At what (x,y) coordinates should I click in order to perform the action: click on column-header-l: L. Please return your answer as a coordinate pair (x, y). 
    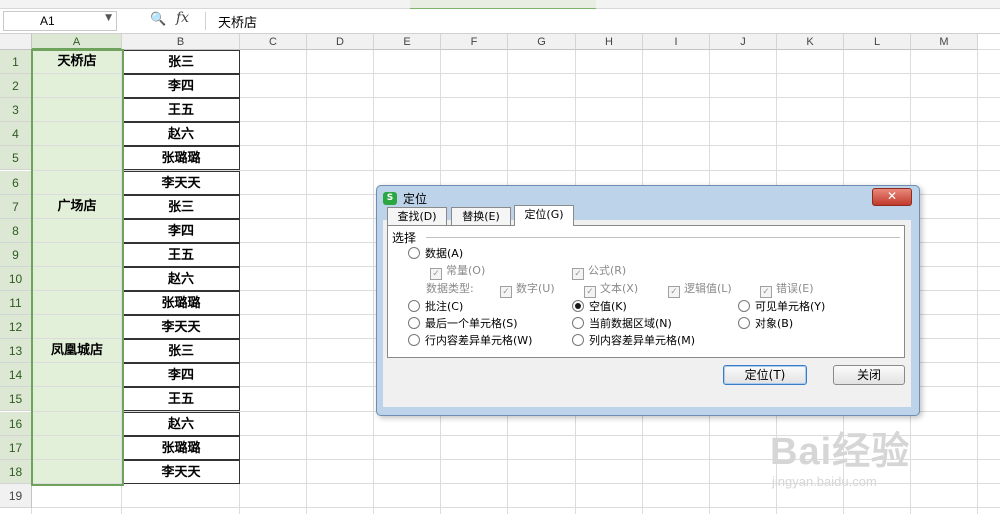
    Looking at the image, I should click on (877, 42).